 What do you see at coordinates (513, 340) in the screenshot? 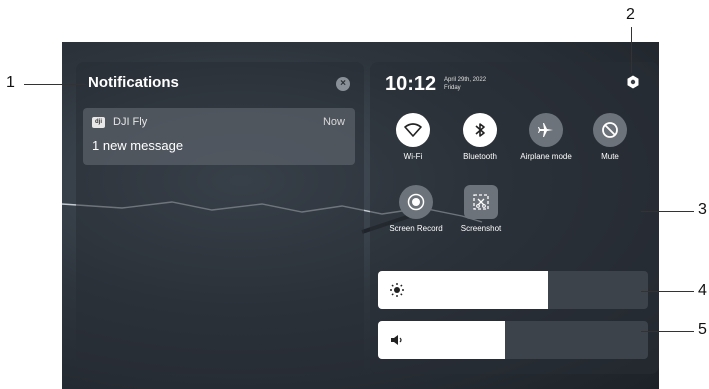
I see `volume-slider` at bounding box center [513, 340].